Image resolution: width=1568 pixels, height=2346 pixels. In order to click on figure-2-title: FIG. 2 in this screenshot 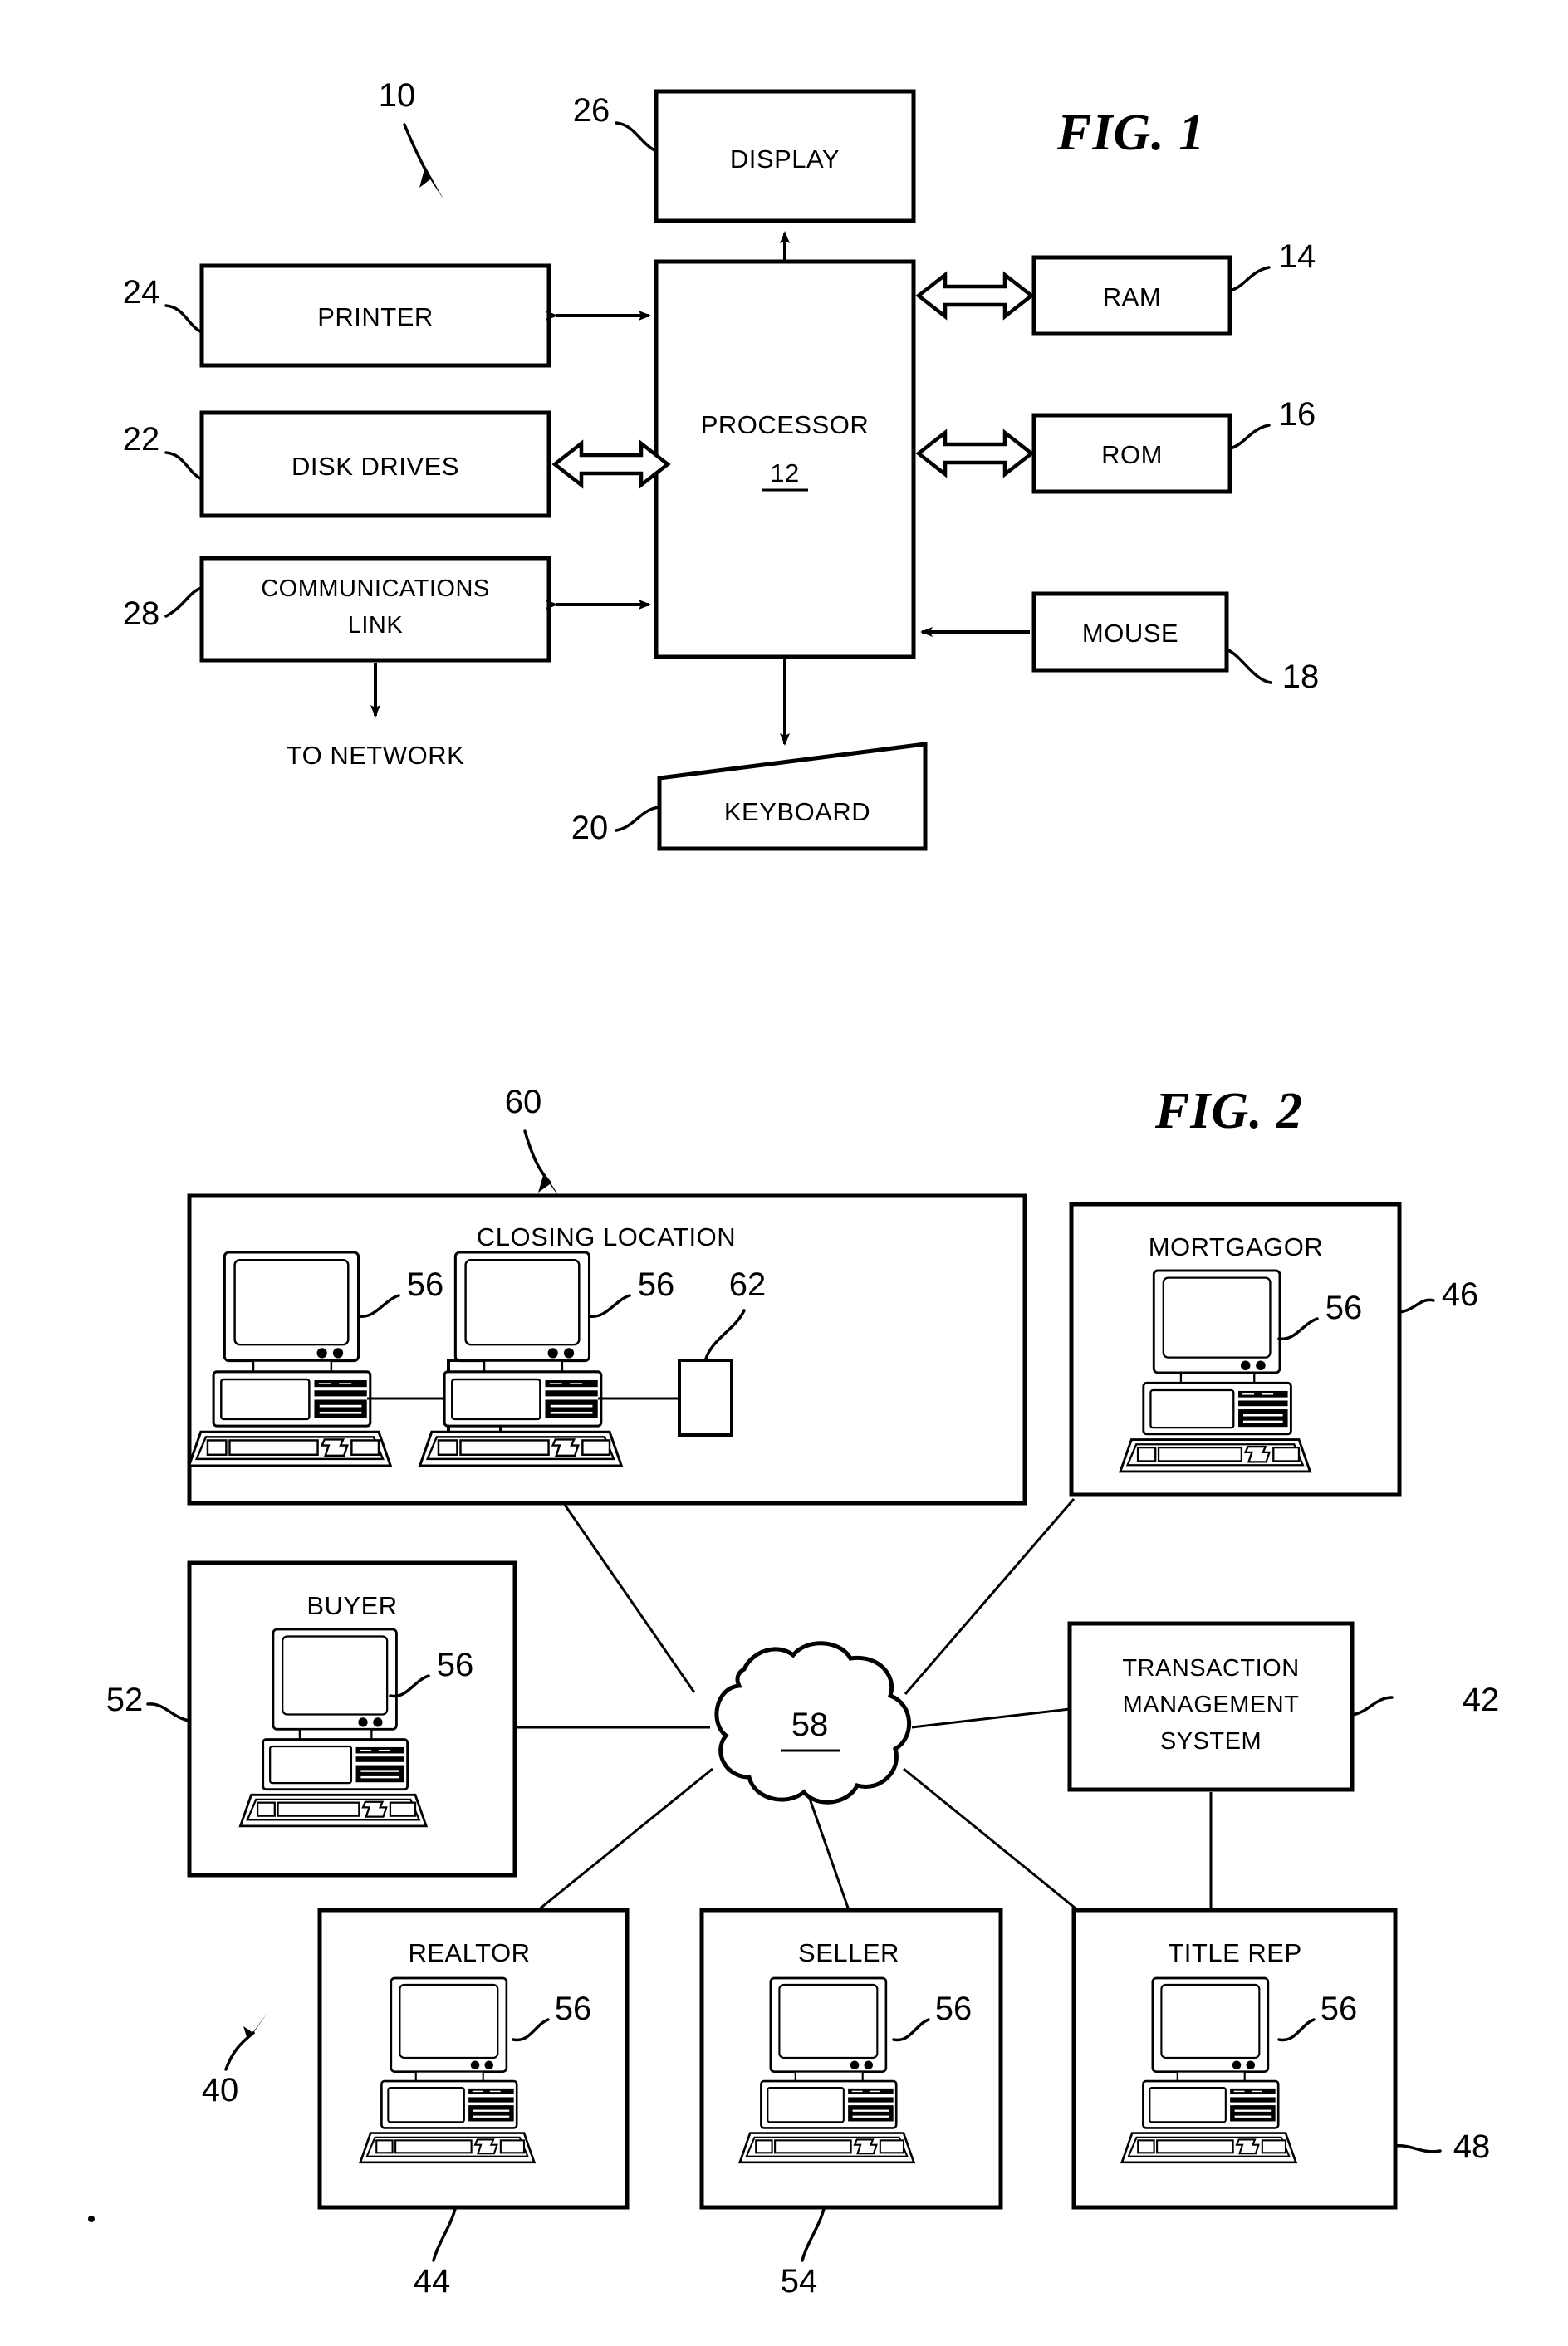, I will do `click(1228, 1111)`.